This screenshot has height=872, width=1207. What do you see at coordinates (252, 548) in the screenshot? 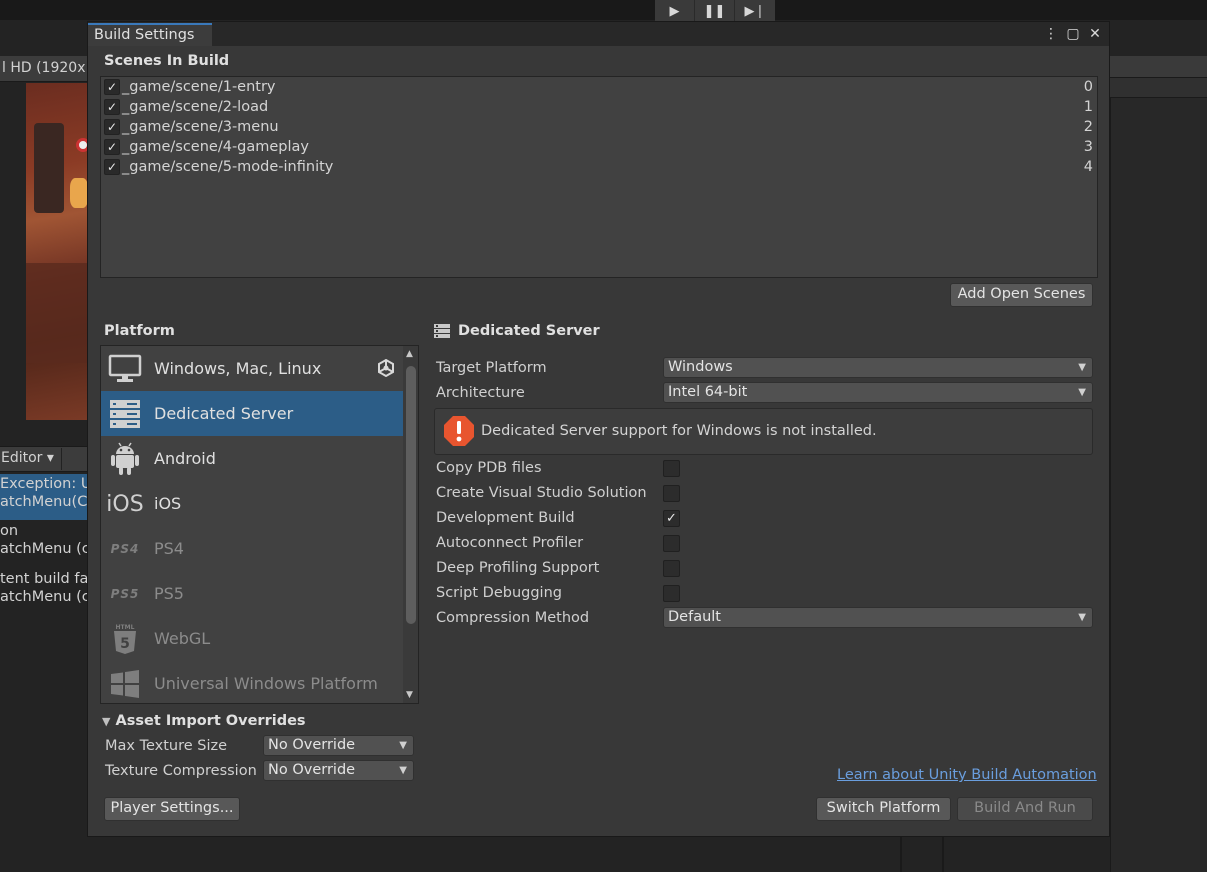
I see `platform-item-ps4: PS4 PS4` at bounding box center [252, 548].